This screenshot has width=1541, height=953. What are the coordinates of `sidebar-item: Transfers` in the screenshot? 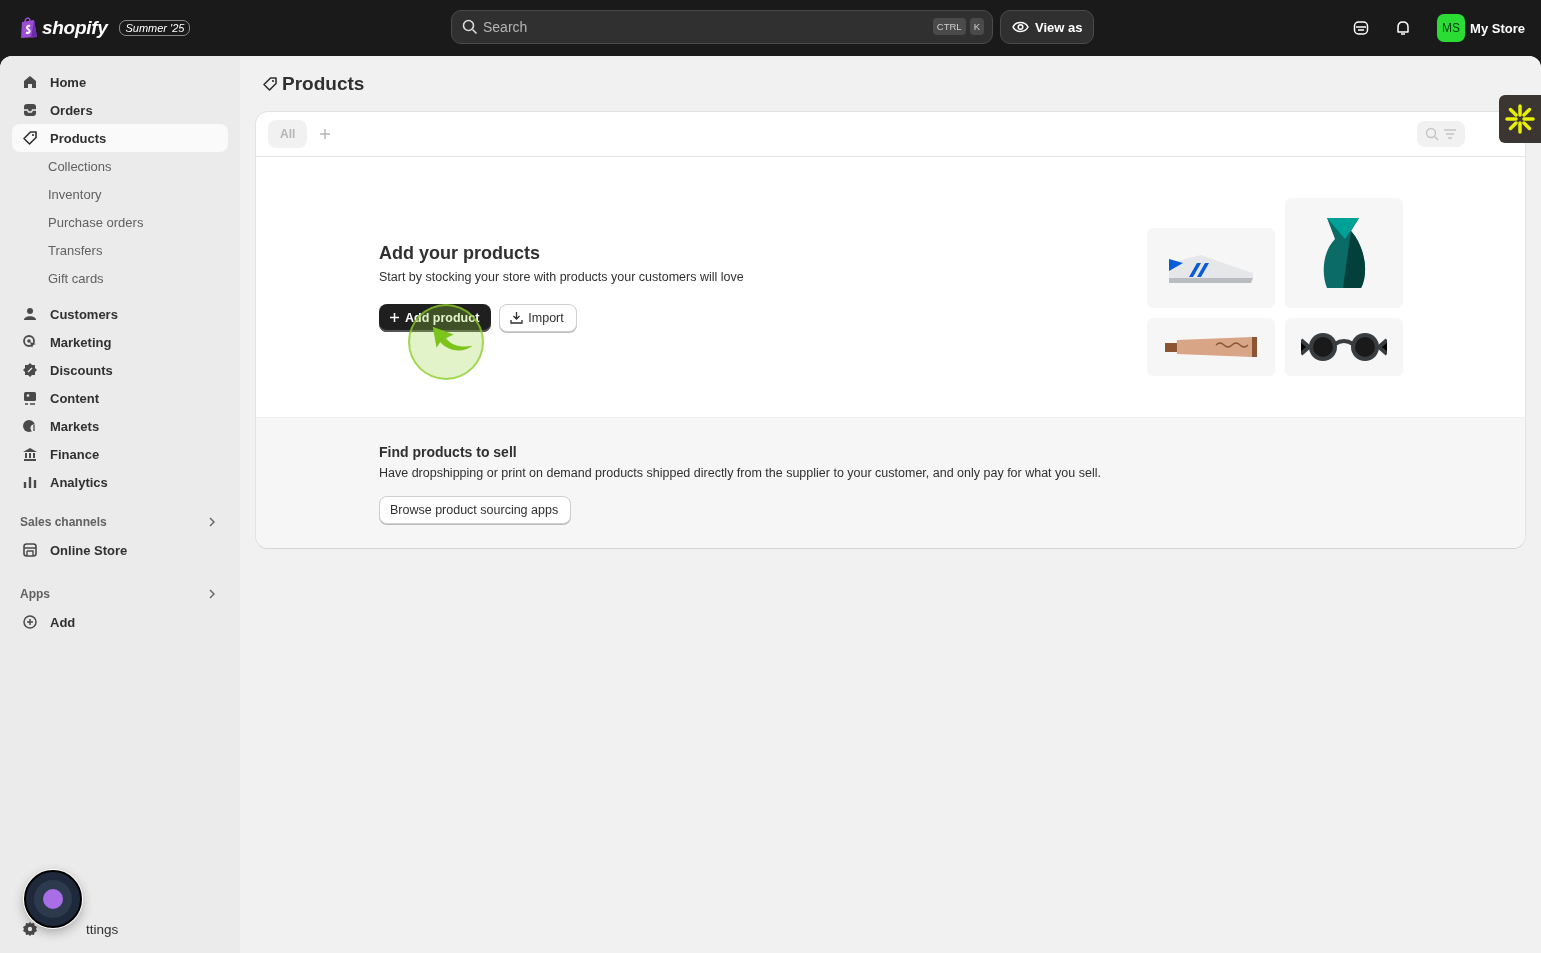 It's located at (120, 250).